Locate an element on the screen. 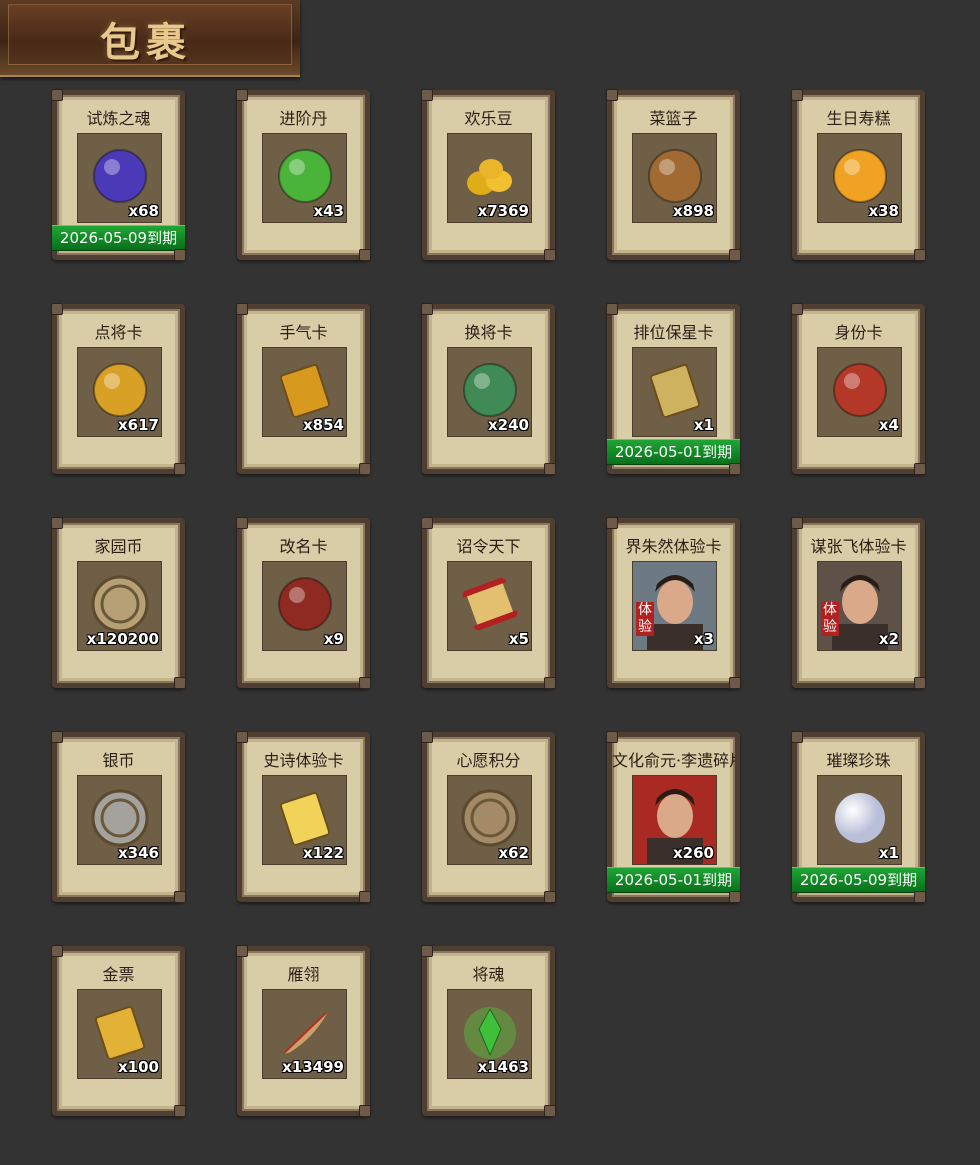 The image size is (980, 1165). bag-banner: 包裹 is located at coordinates (150, 38).